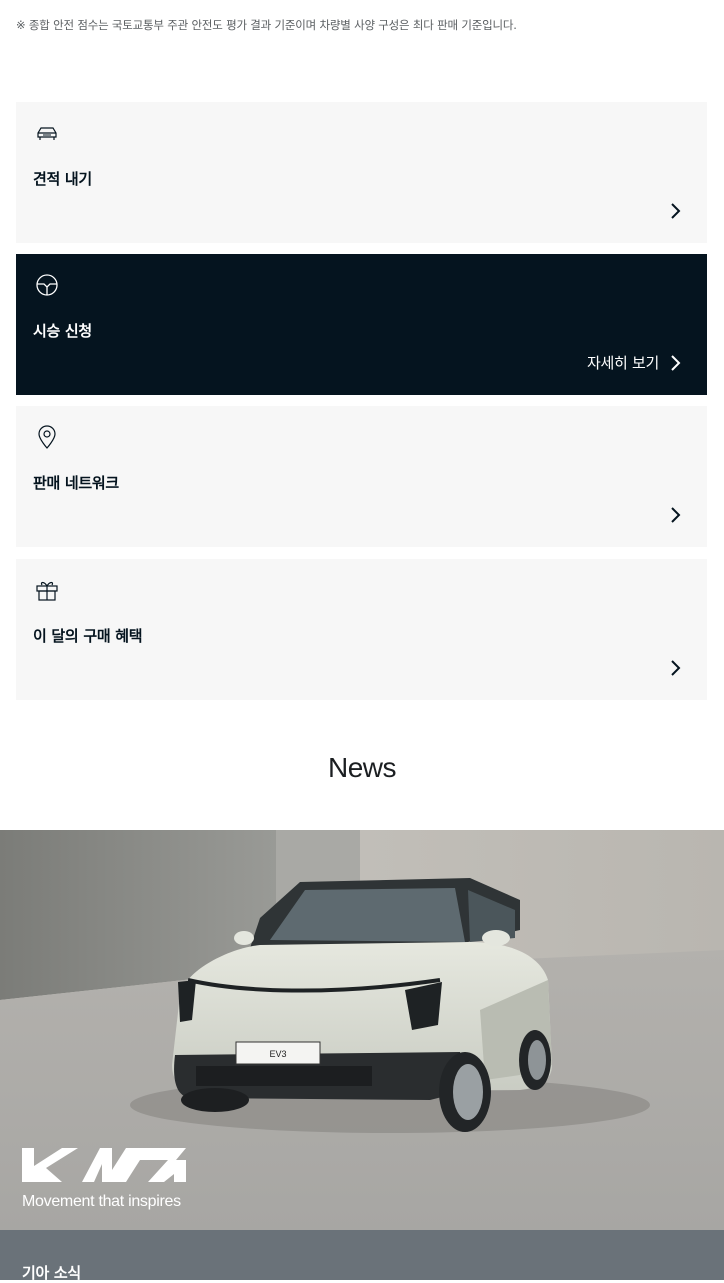 Image resolution: width=724 pixels, height=1283 pixels. I want to click on card-test-drive: 시승 신청 자세히 보기, so click(361, 324).